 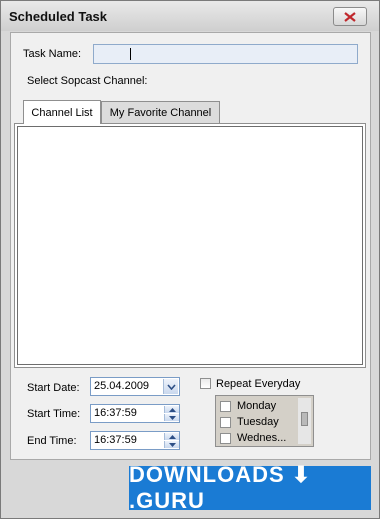 What do you see at coordinates (190, 16) in the screenshot?
I see `title-bar: Scheduled Task` at bounding box center [190, 16].